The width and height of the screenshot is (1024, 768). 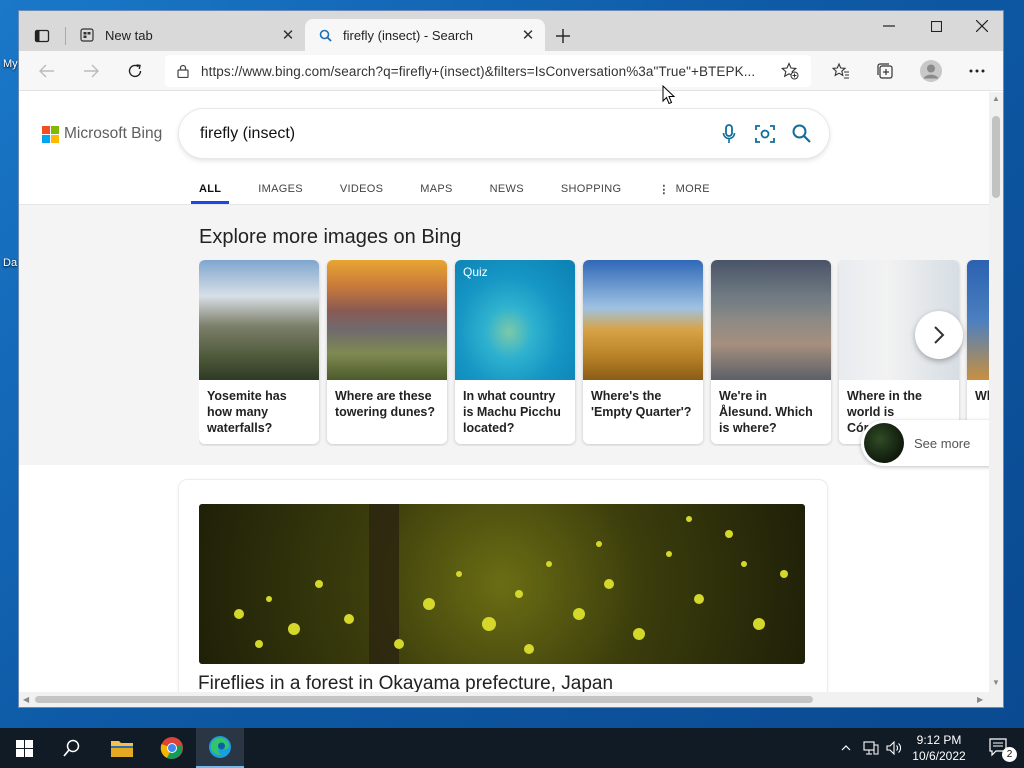 I want to click on chevron-right-icon, so click(x=939, y=335).